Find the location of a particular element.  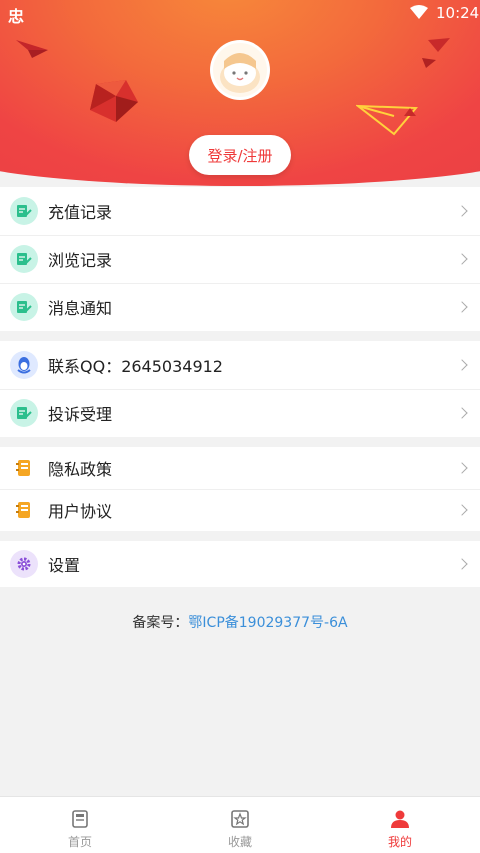

small-triangle-decoration is located at coordinates (410, 112).